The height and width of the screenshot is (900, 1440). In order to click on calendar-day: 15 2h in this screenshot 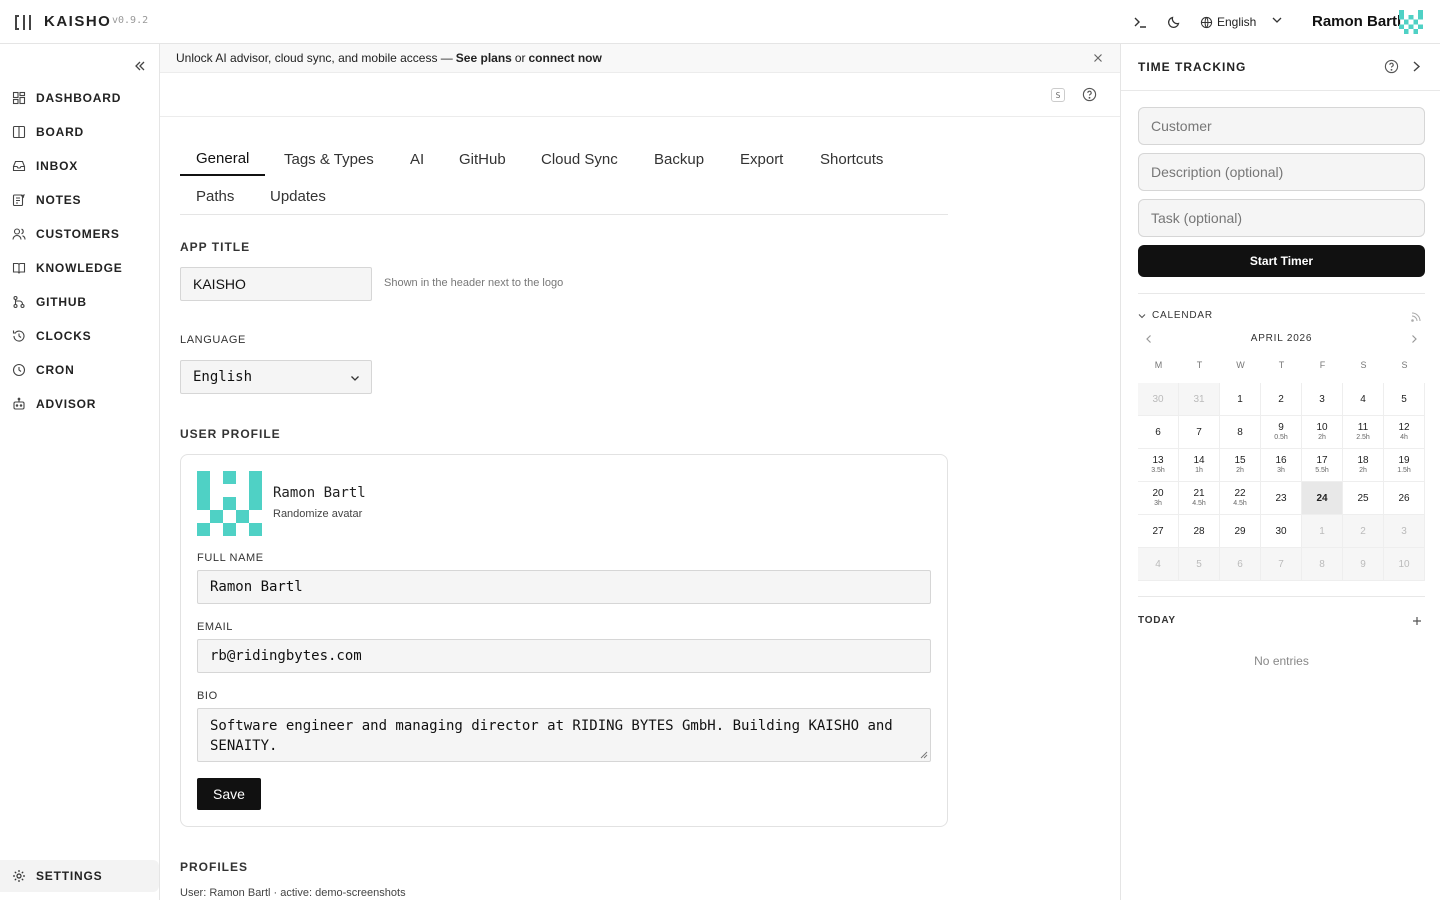, I will do `click(1240, 465)`.